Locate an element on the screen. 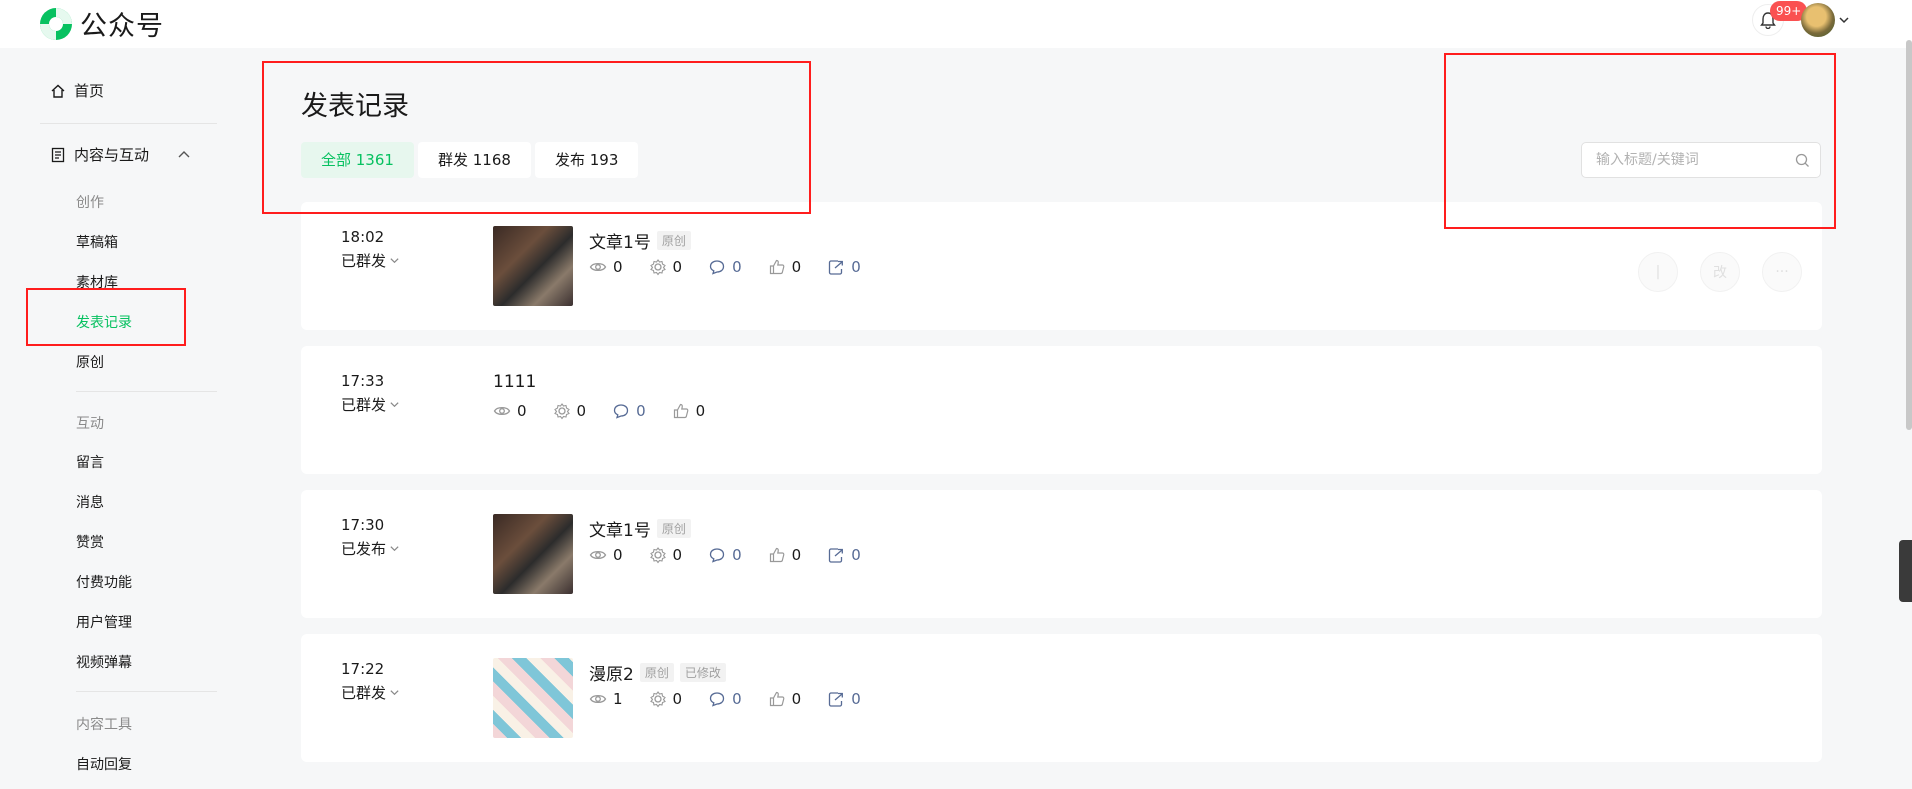 This screenshot has height=789, width=1912. publish-time: 18:02 is located at coordinates (363, 237).